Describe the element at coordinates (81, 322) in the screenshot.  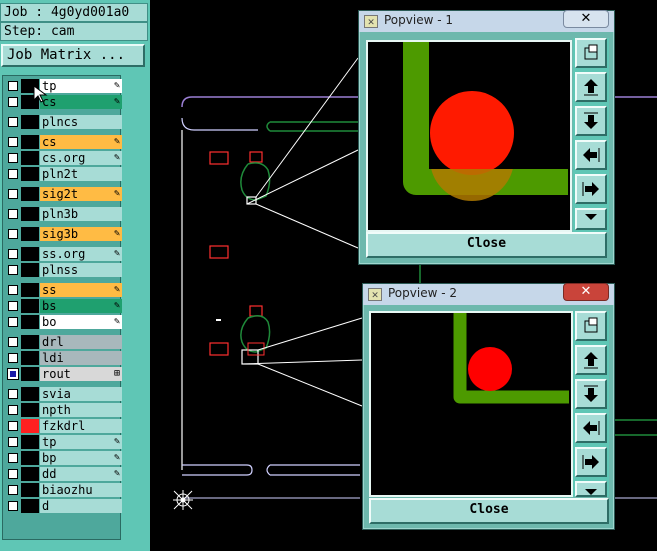
I see `layer-name: bo ✎` at that location.